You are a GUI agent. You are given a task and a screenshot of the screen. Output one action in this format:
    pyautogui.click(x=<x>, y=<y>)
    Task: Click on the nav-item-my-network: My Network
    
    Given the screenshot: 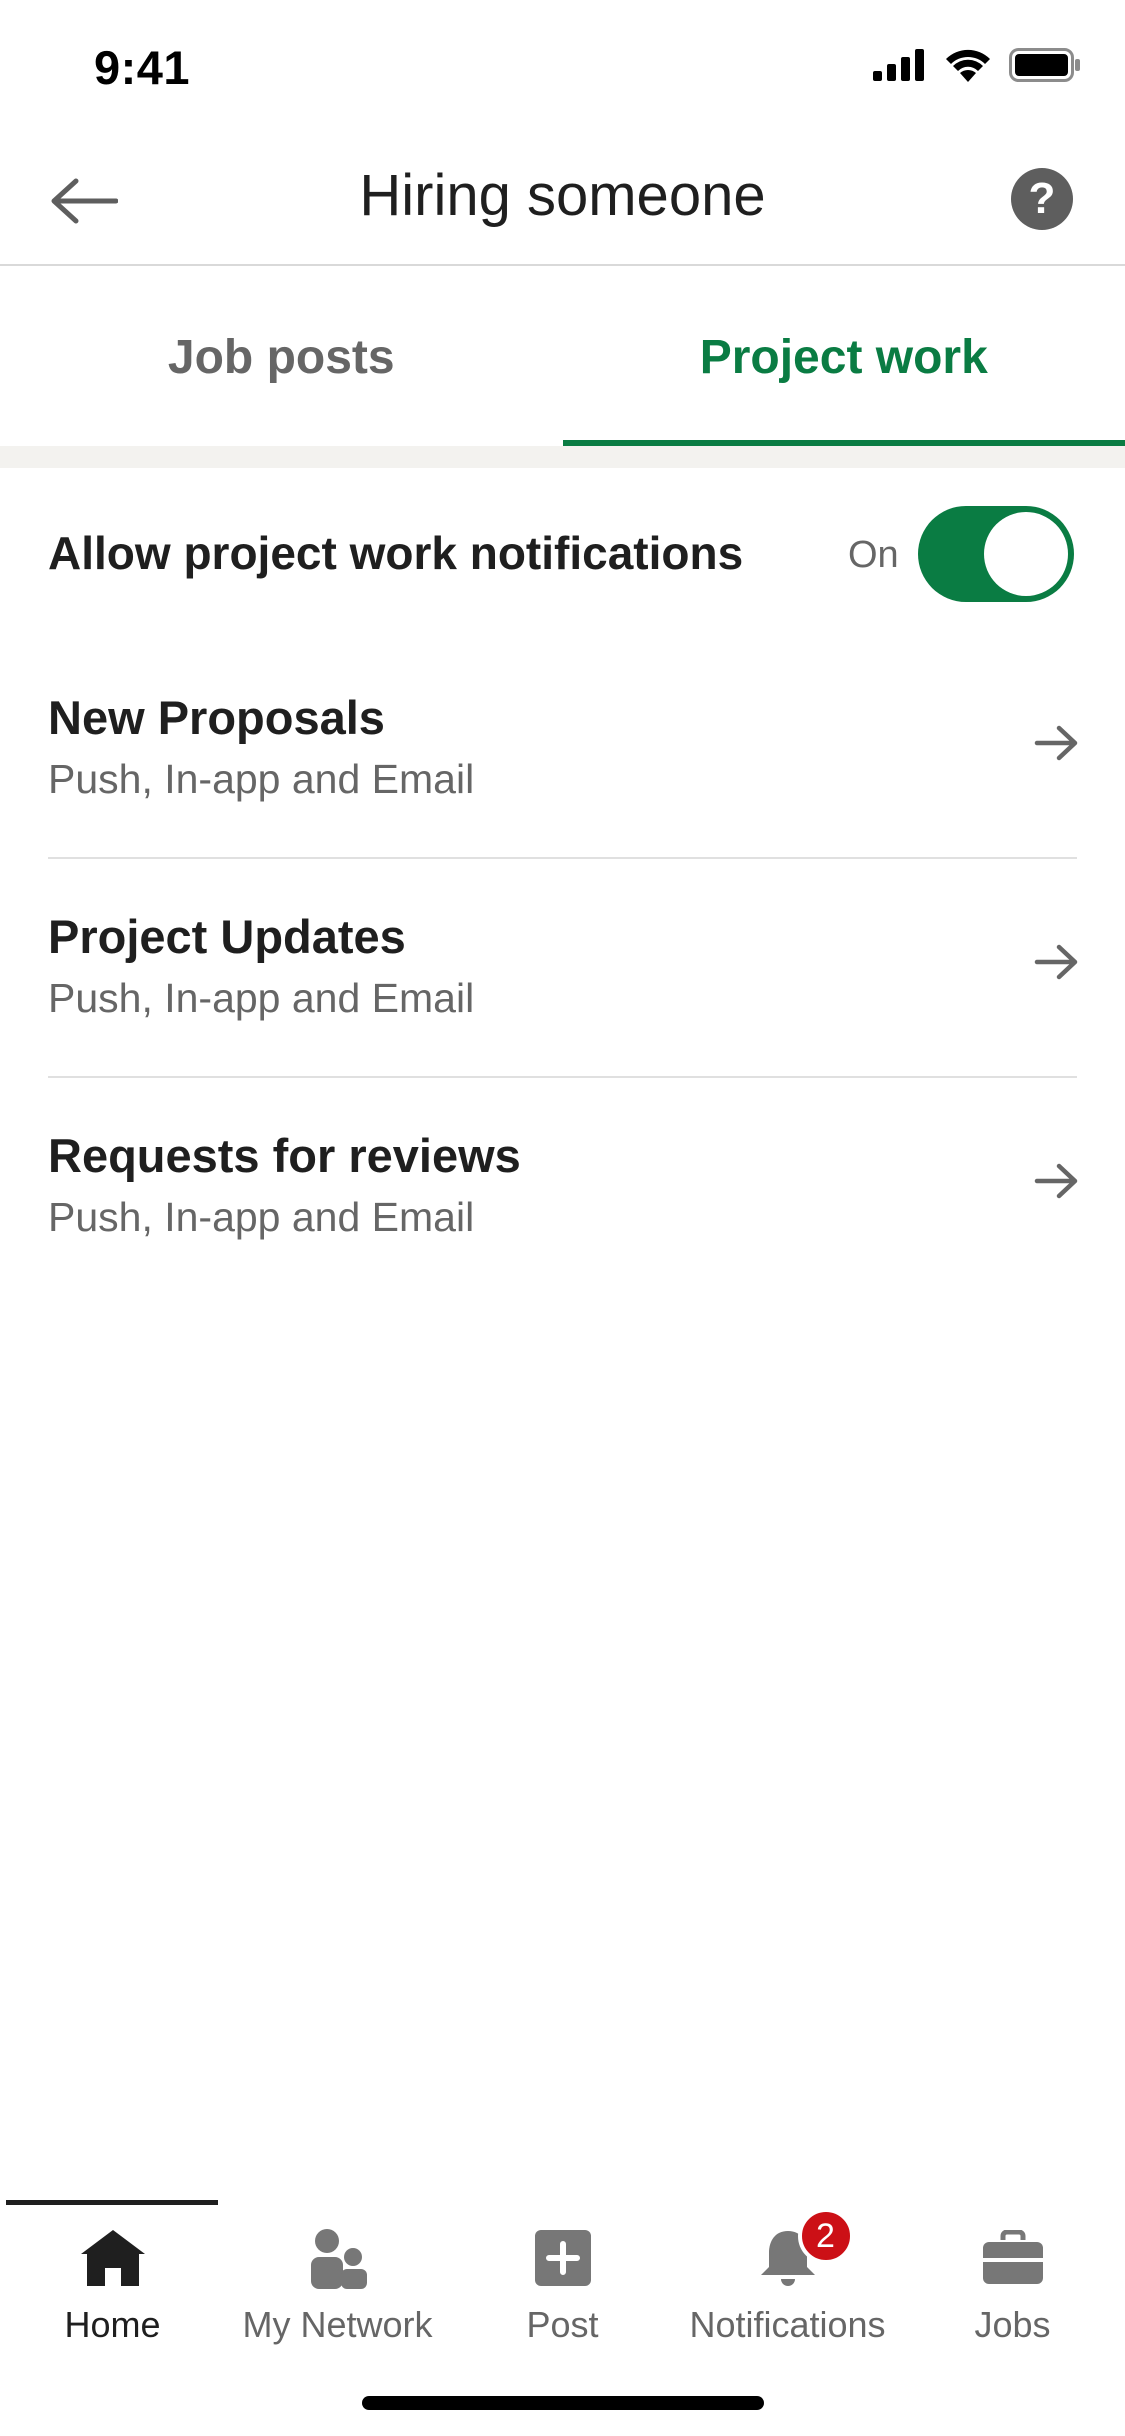 What is the action you would take?
    pyautogui.click(x=337, y=2284)
    